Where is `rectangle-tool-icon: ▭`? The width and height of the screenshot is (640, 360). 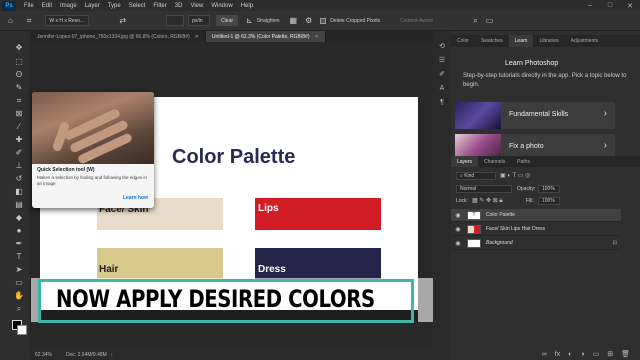 rectangle-tool-icon: ▭ is located at coordinates (19, 283).